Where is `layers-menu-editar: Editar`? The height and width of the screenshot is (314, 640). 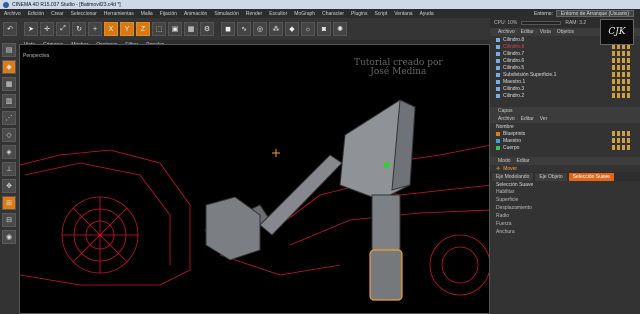
layers-menu-editar: Editar is located at coordinates (527, 119).